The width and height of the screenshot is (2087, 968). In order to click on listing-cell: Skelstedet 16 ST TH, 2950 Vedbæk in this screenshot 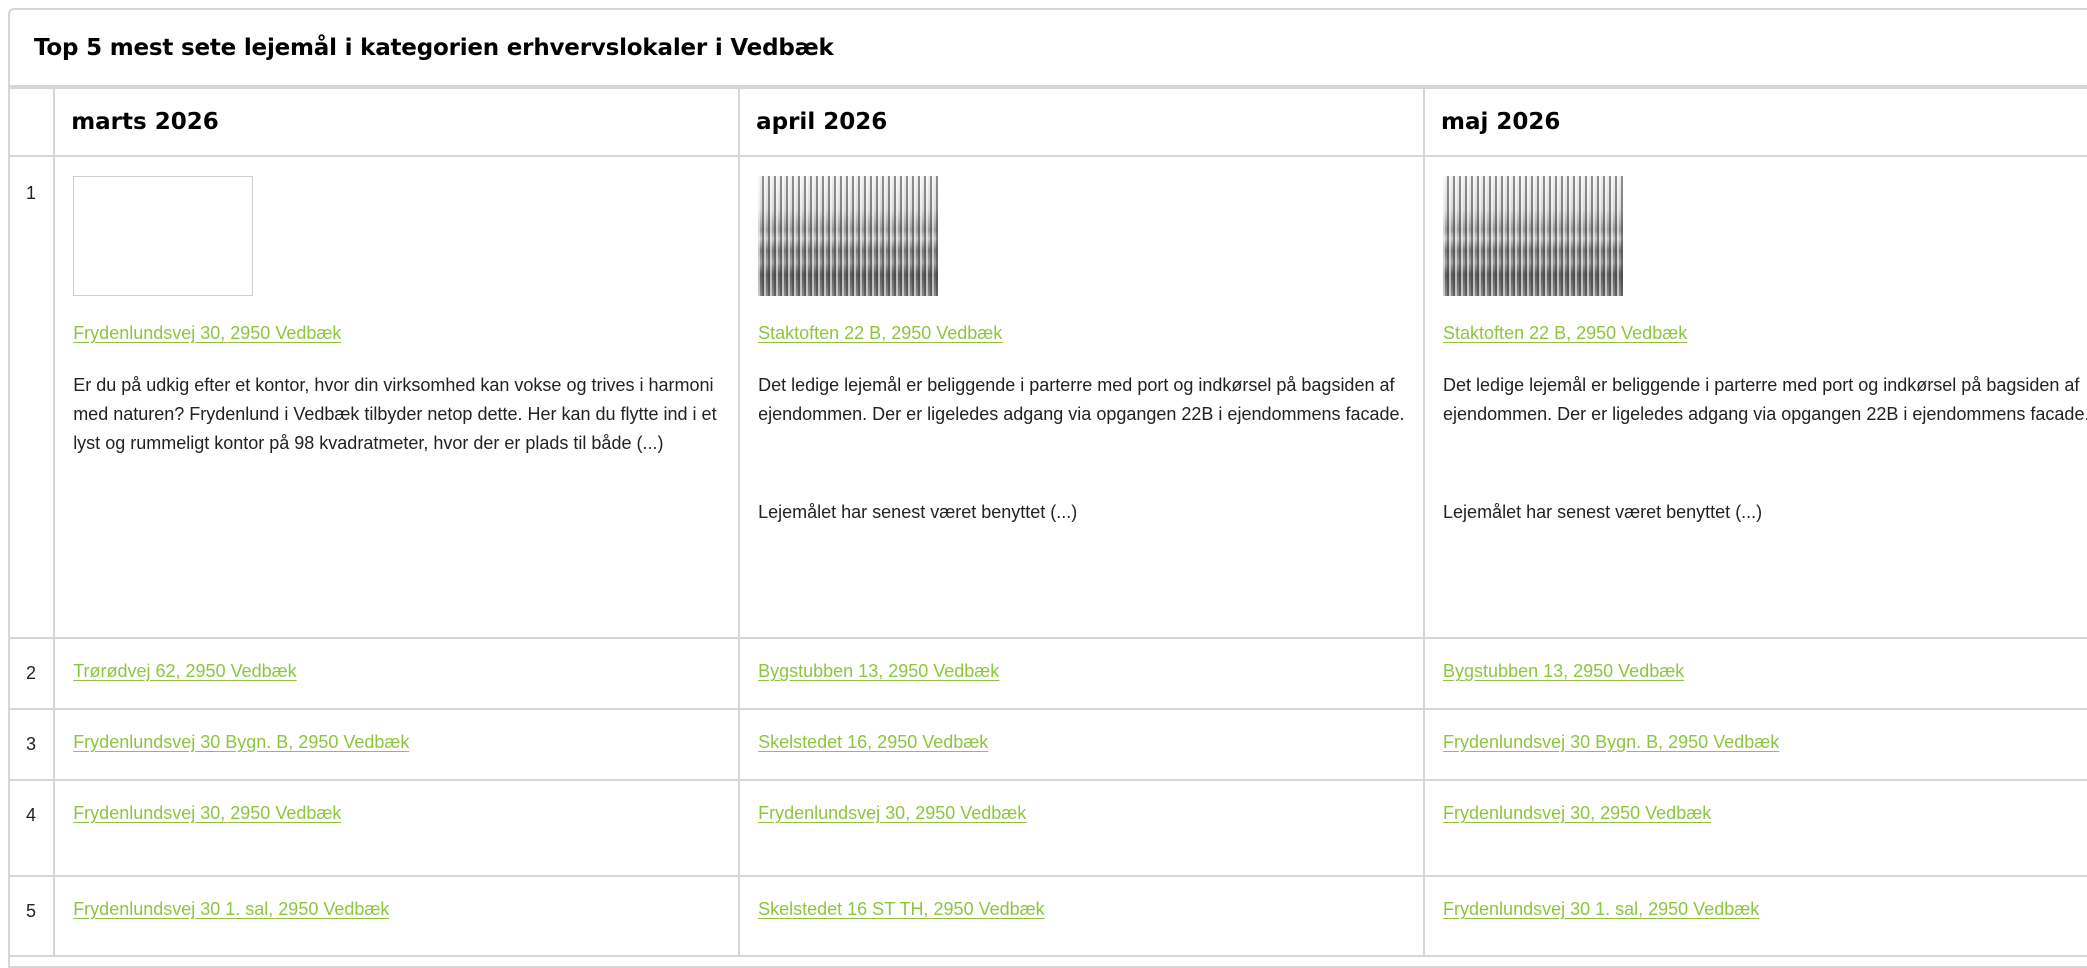, I will do `click(1082, 916)`.